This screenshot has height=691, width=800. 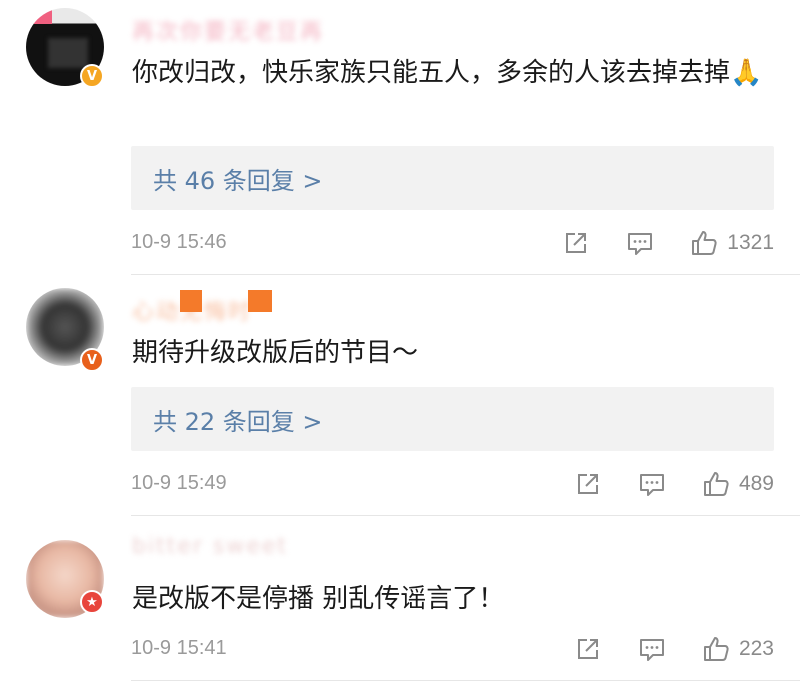 What do you see at coordinates (756, 483) in the screenshot?
I see `like-count: 489` at bounding box center [756, 483].